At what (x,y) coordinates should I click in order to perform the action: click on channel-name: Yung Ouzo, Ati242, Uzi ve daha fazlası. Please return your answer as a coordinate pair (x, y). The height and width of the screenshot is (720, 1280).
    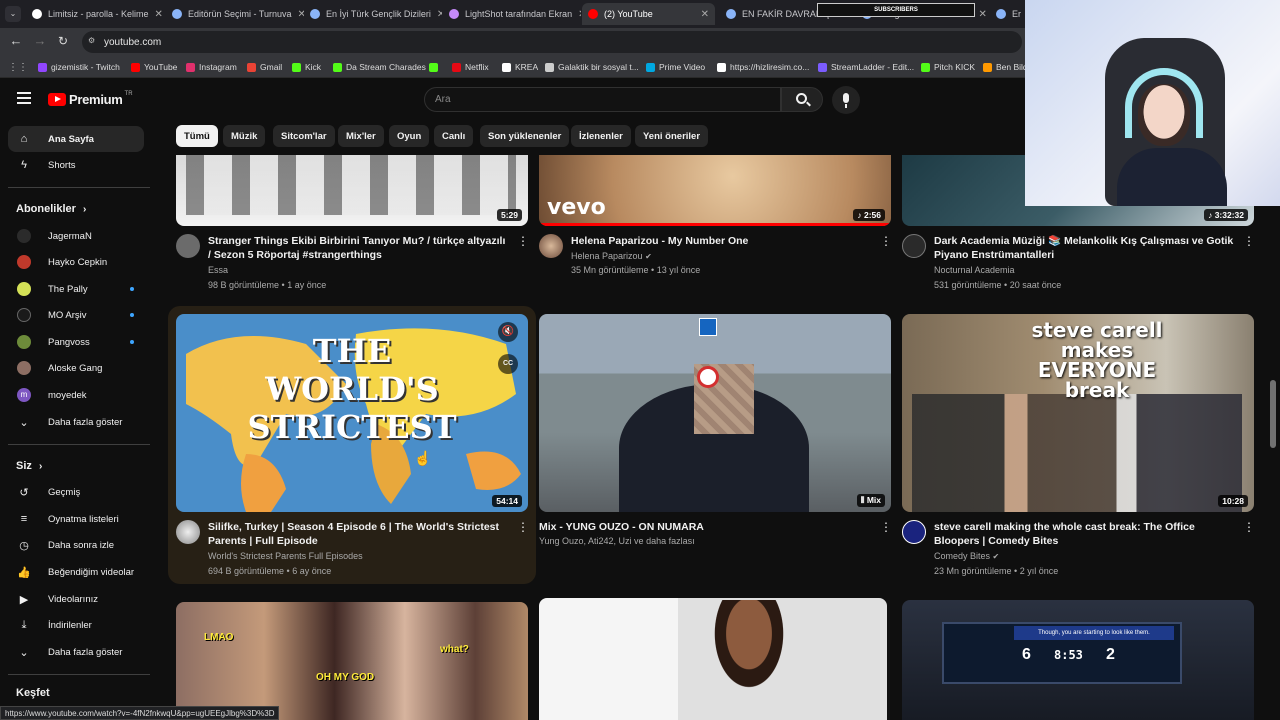
    Looking at the image, I should click on (617, 541).